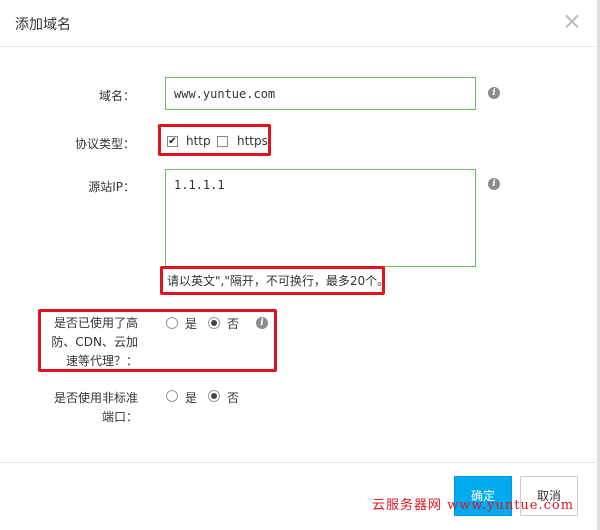 The width and height of the screenshot is (600, 530). What do you see at coordinates (252, 141) in the screenshot?
I see `https-option-label: https` at bounding box center [252, 141].